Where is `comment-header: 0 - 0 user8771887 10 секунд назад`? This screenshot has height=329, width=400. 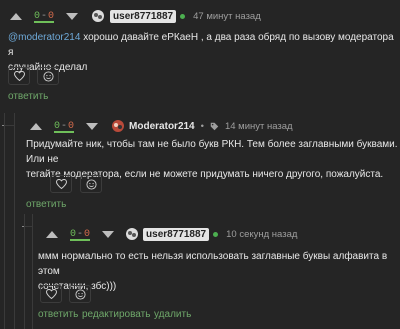
comment-header: 0 - 0 user8771887 10 секунд назад is located at coordinates (171, 234).